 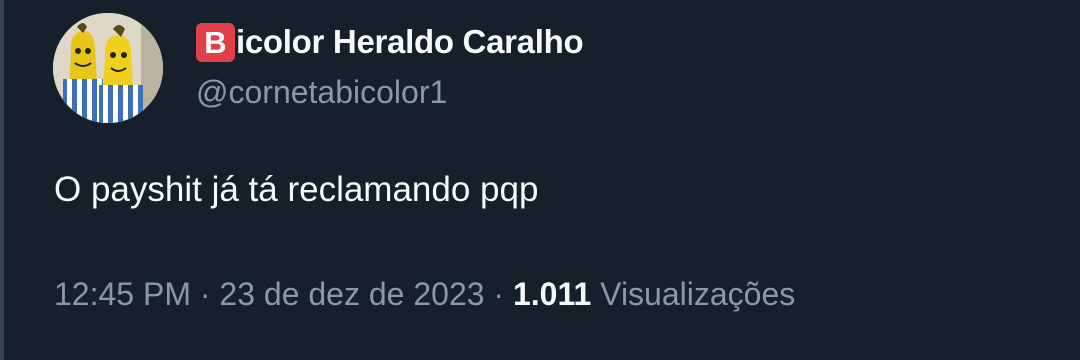 What do you see at coordinates (351, 294) in the screenshot?
I see `tweet-date: 23 de dez de 2023` at bounding box center [351, 294].